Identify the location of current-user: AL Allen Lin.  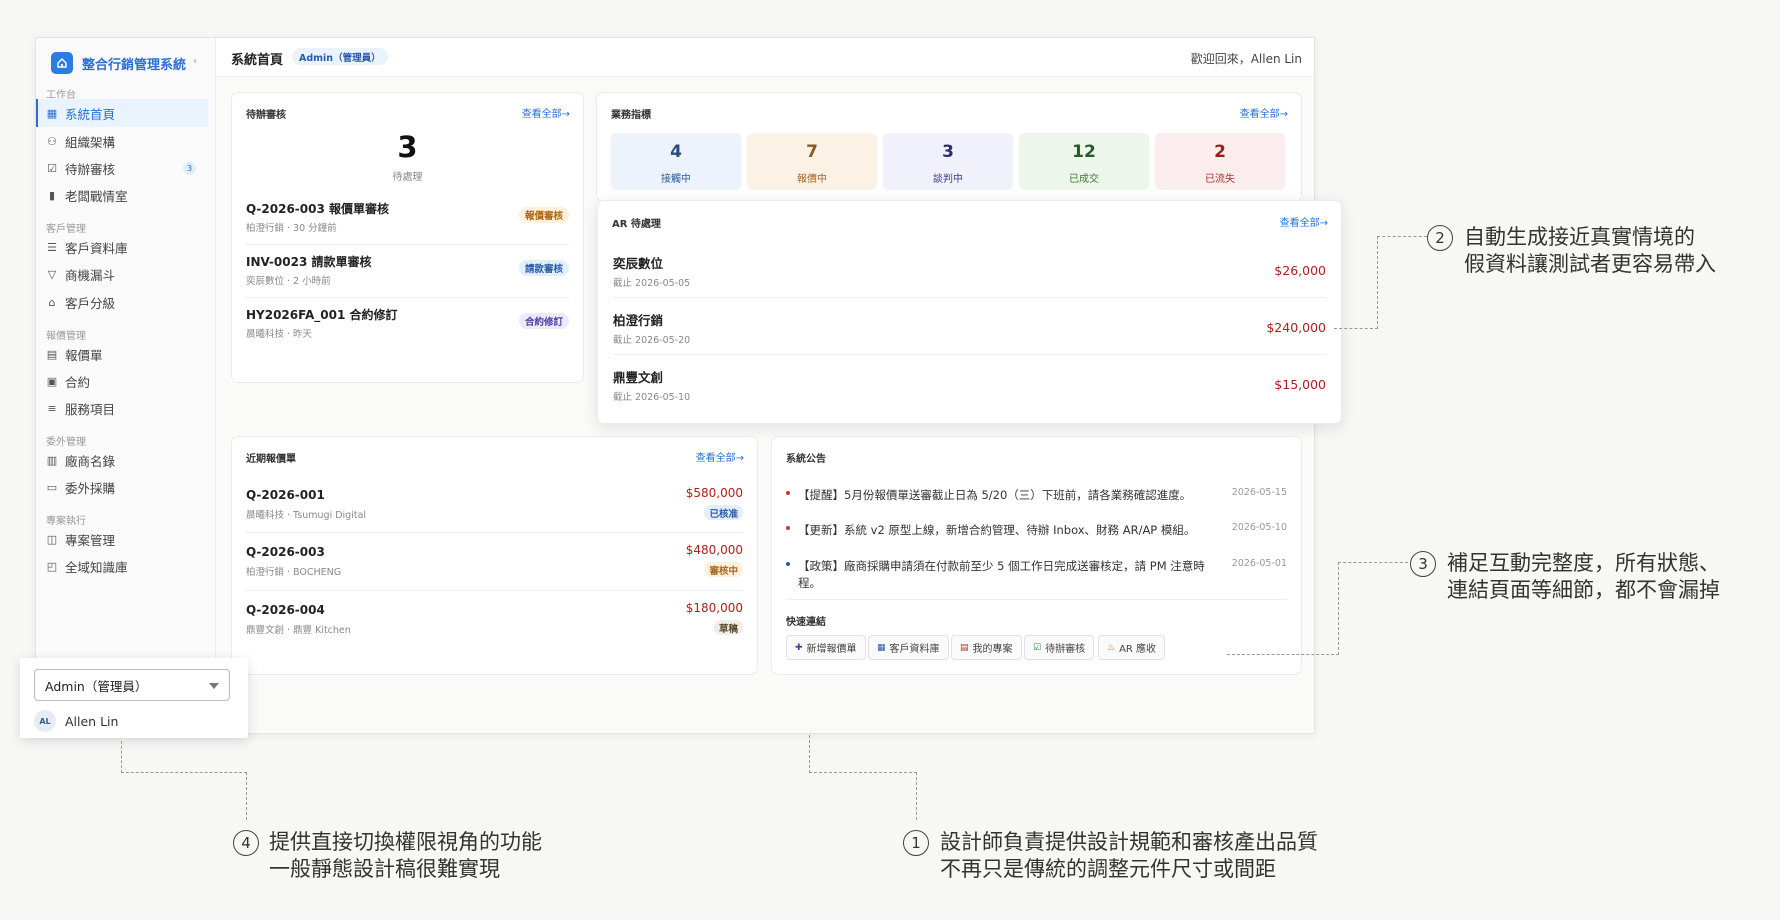
(76, 721).